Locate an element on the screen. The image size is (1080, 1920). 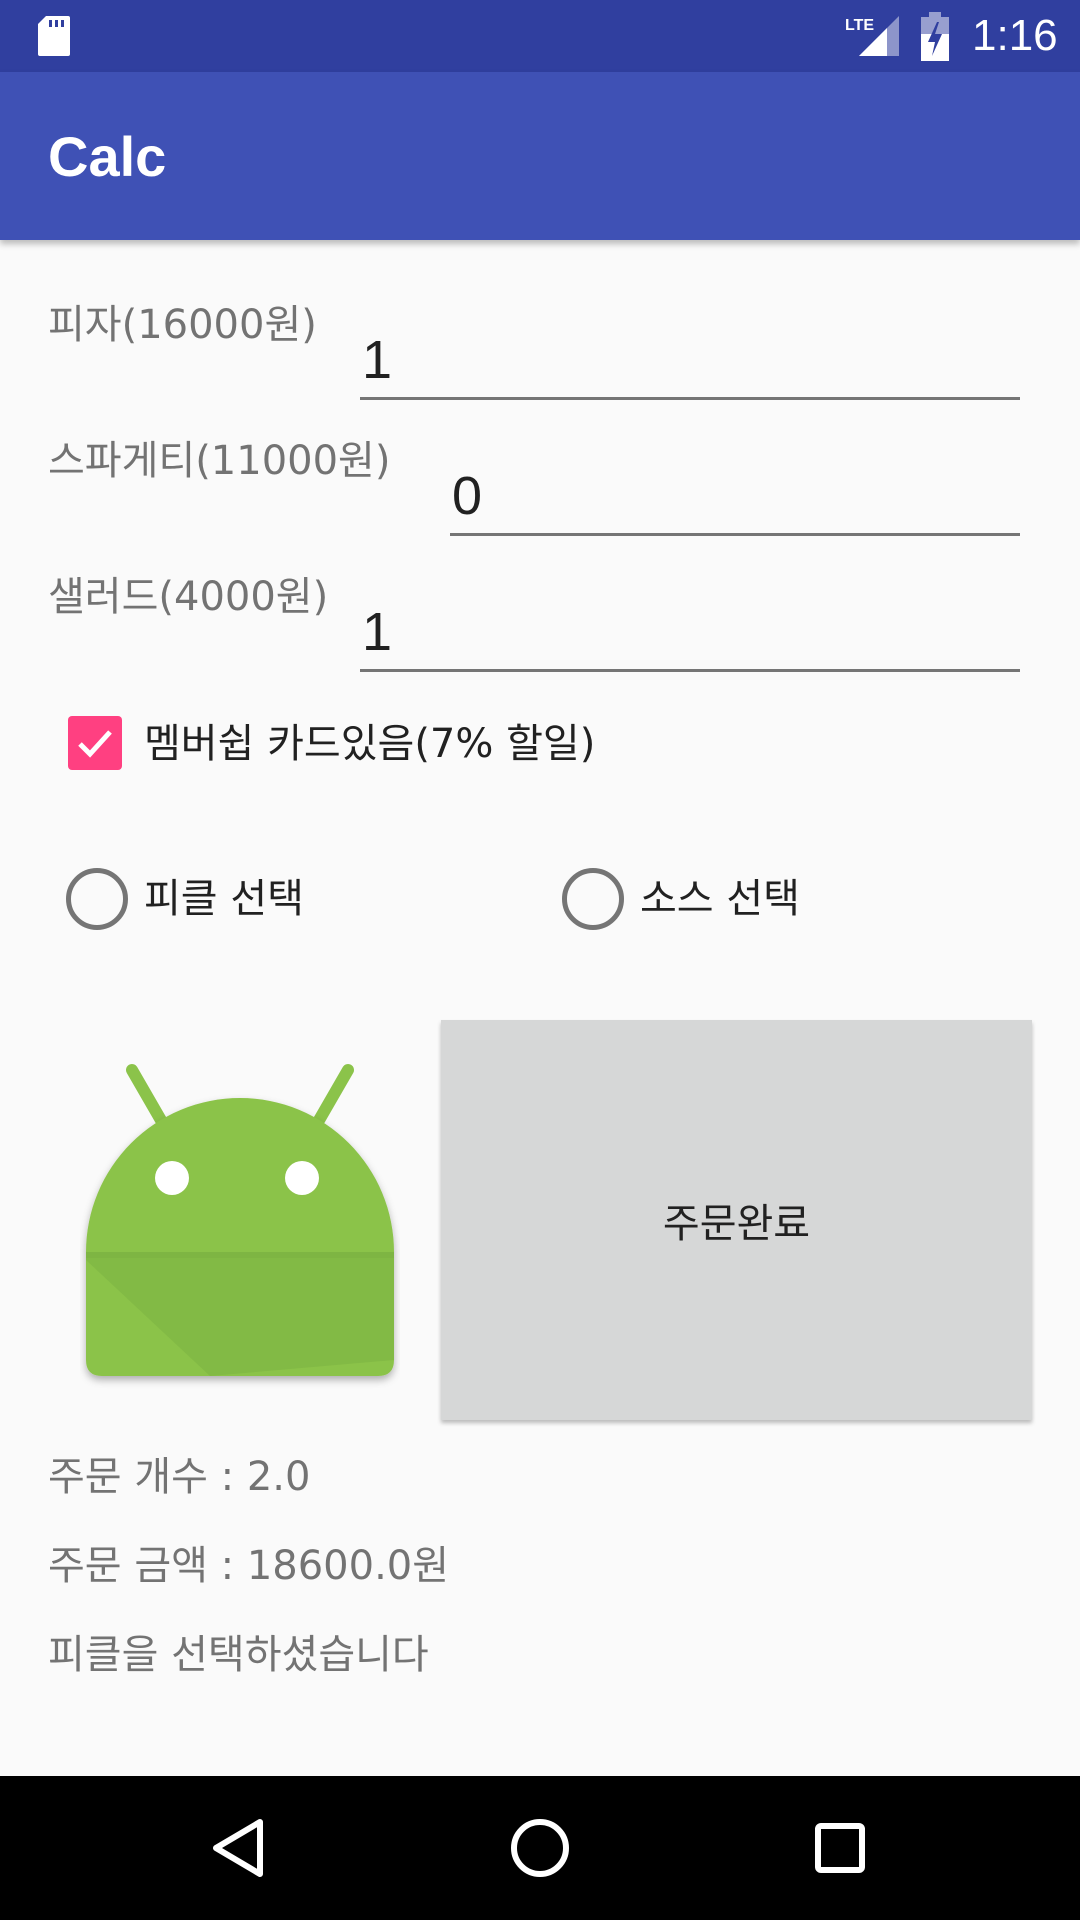
radio-sauce-label: 소스 선택 is located at coordinates (720, 899).